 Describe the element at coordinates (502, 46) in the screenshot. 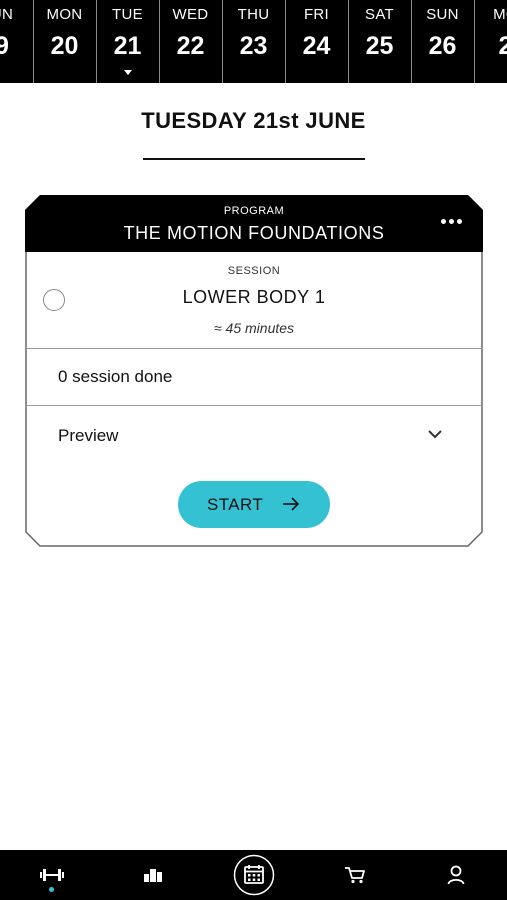

I see `day-number: 2` at that location.